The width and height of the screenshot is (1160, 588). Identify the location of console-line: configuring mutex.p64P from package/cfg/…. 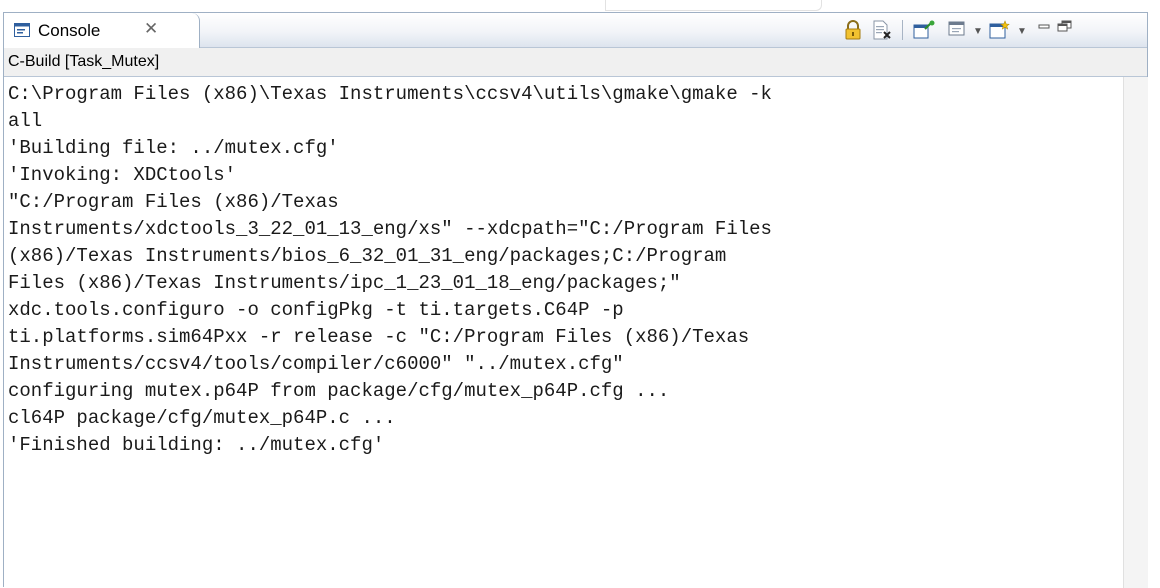
(339, 391).